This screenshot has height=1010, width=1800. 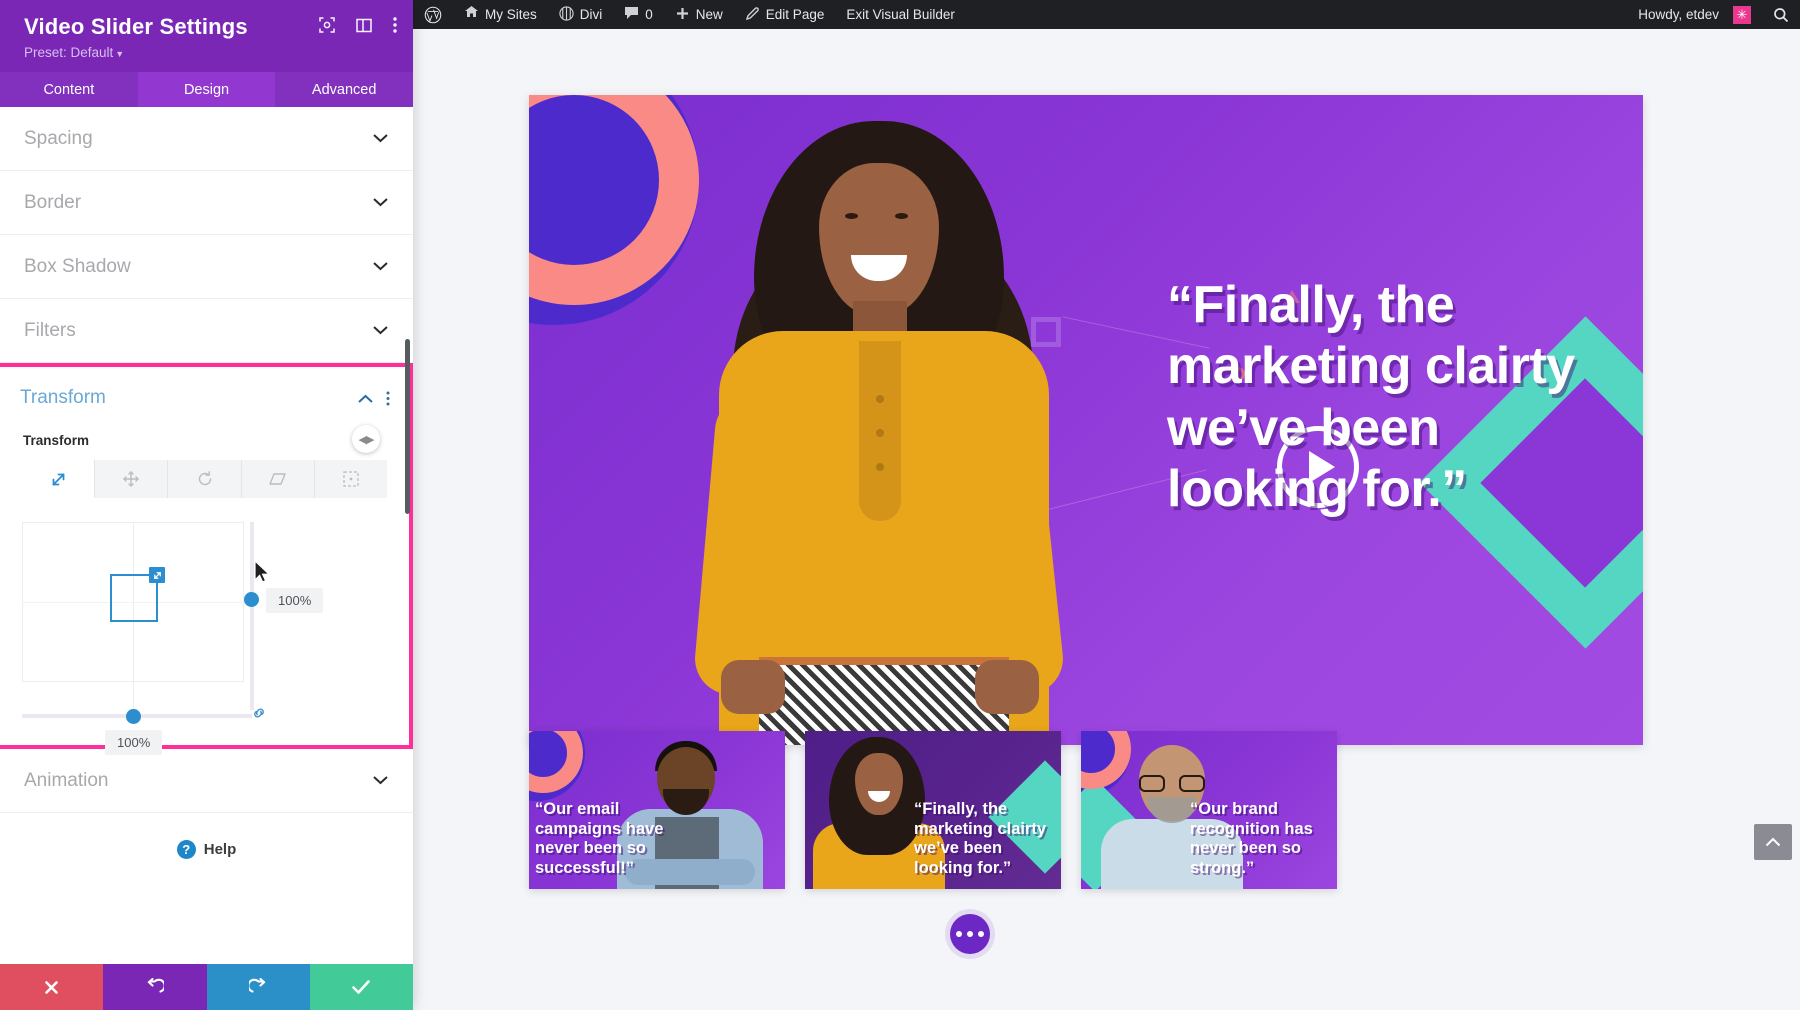 What do you see at coordinates (204, 638) in the screenshot?
I see `transform-scale-pad: 100% 100%` at bounding box center [204, 638].